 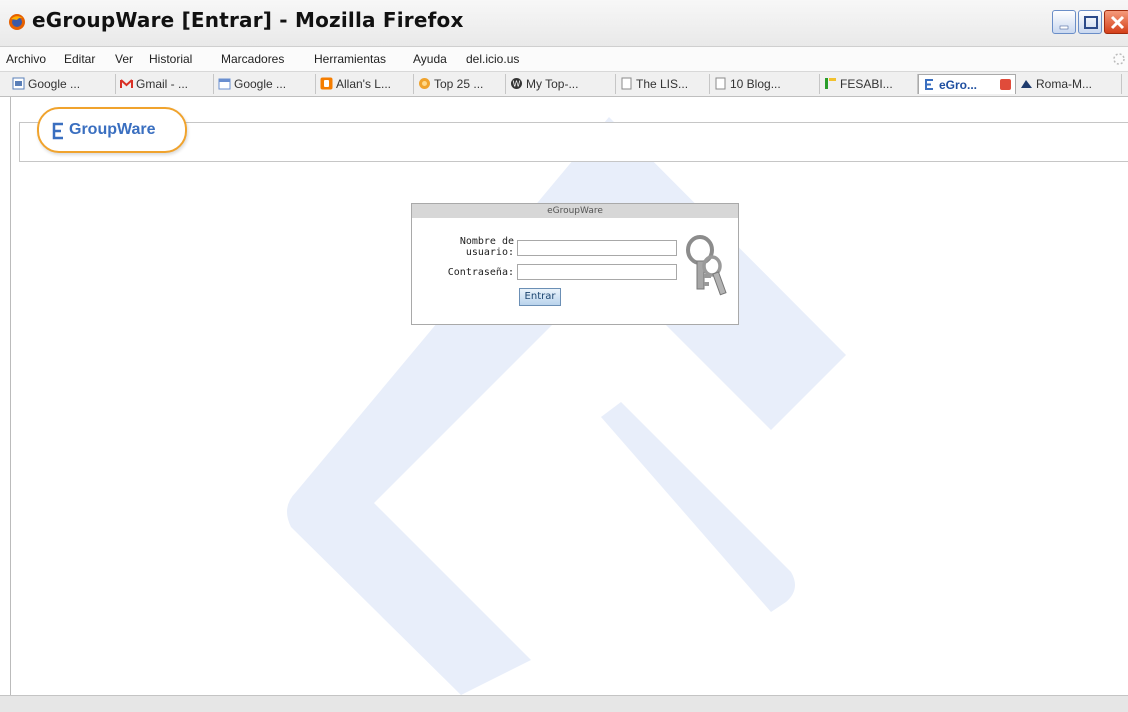 I want to click on menu-marcadores: Marcadores, so click(x=252, y=59).